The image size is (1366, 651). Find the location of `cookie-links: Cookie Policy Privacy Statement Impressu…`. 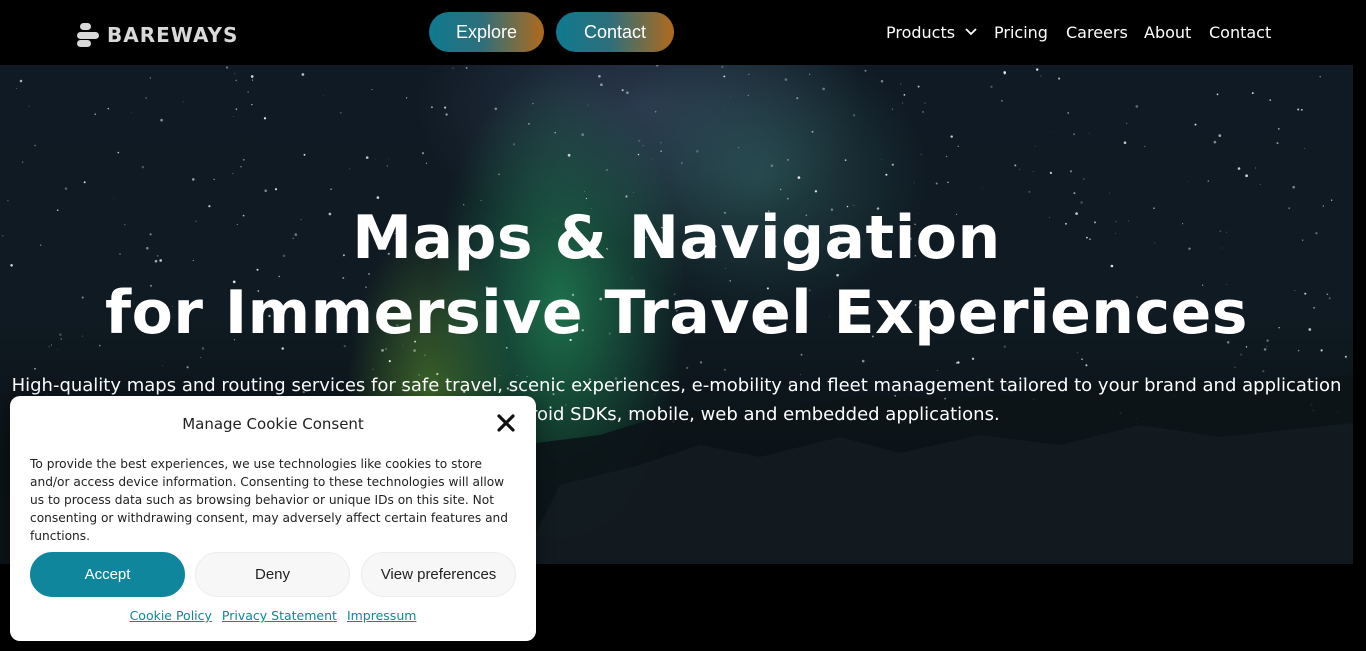

cookie-links: Cookie Policy Privacy Statement Impressu… is located at coordinates (273, 615).